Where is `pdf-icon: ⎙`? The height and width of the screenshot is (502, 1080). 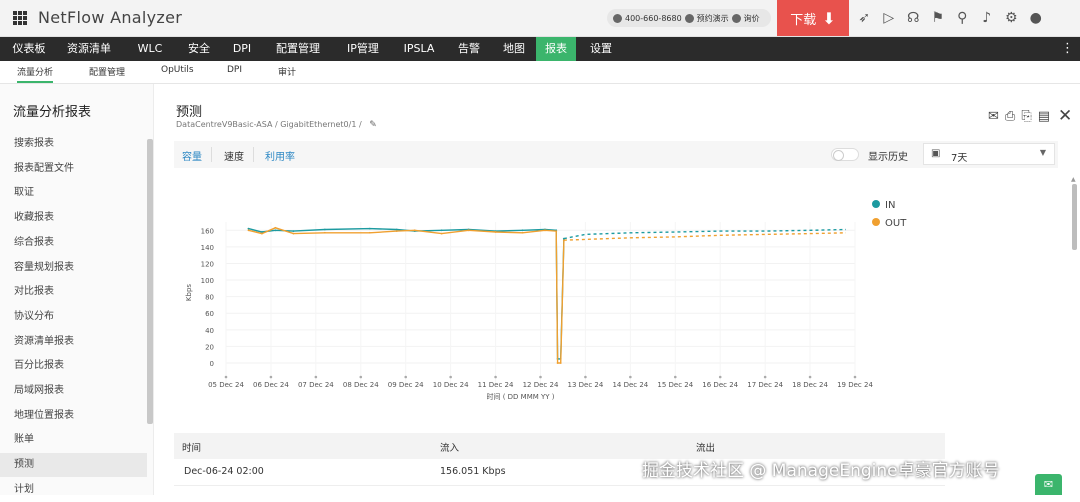 pdf-icon: ⎙ is located at coordinates (1010, 116).